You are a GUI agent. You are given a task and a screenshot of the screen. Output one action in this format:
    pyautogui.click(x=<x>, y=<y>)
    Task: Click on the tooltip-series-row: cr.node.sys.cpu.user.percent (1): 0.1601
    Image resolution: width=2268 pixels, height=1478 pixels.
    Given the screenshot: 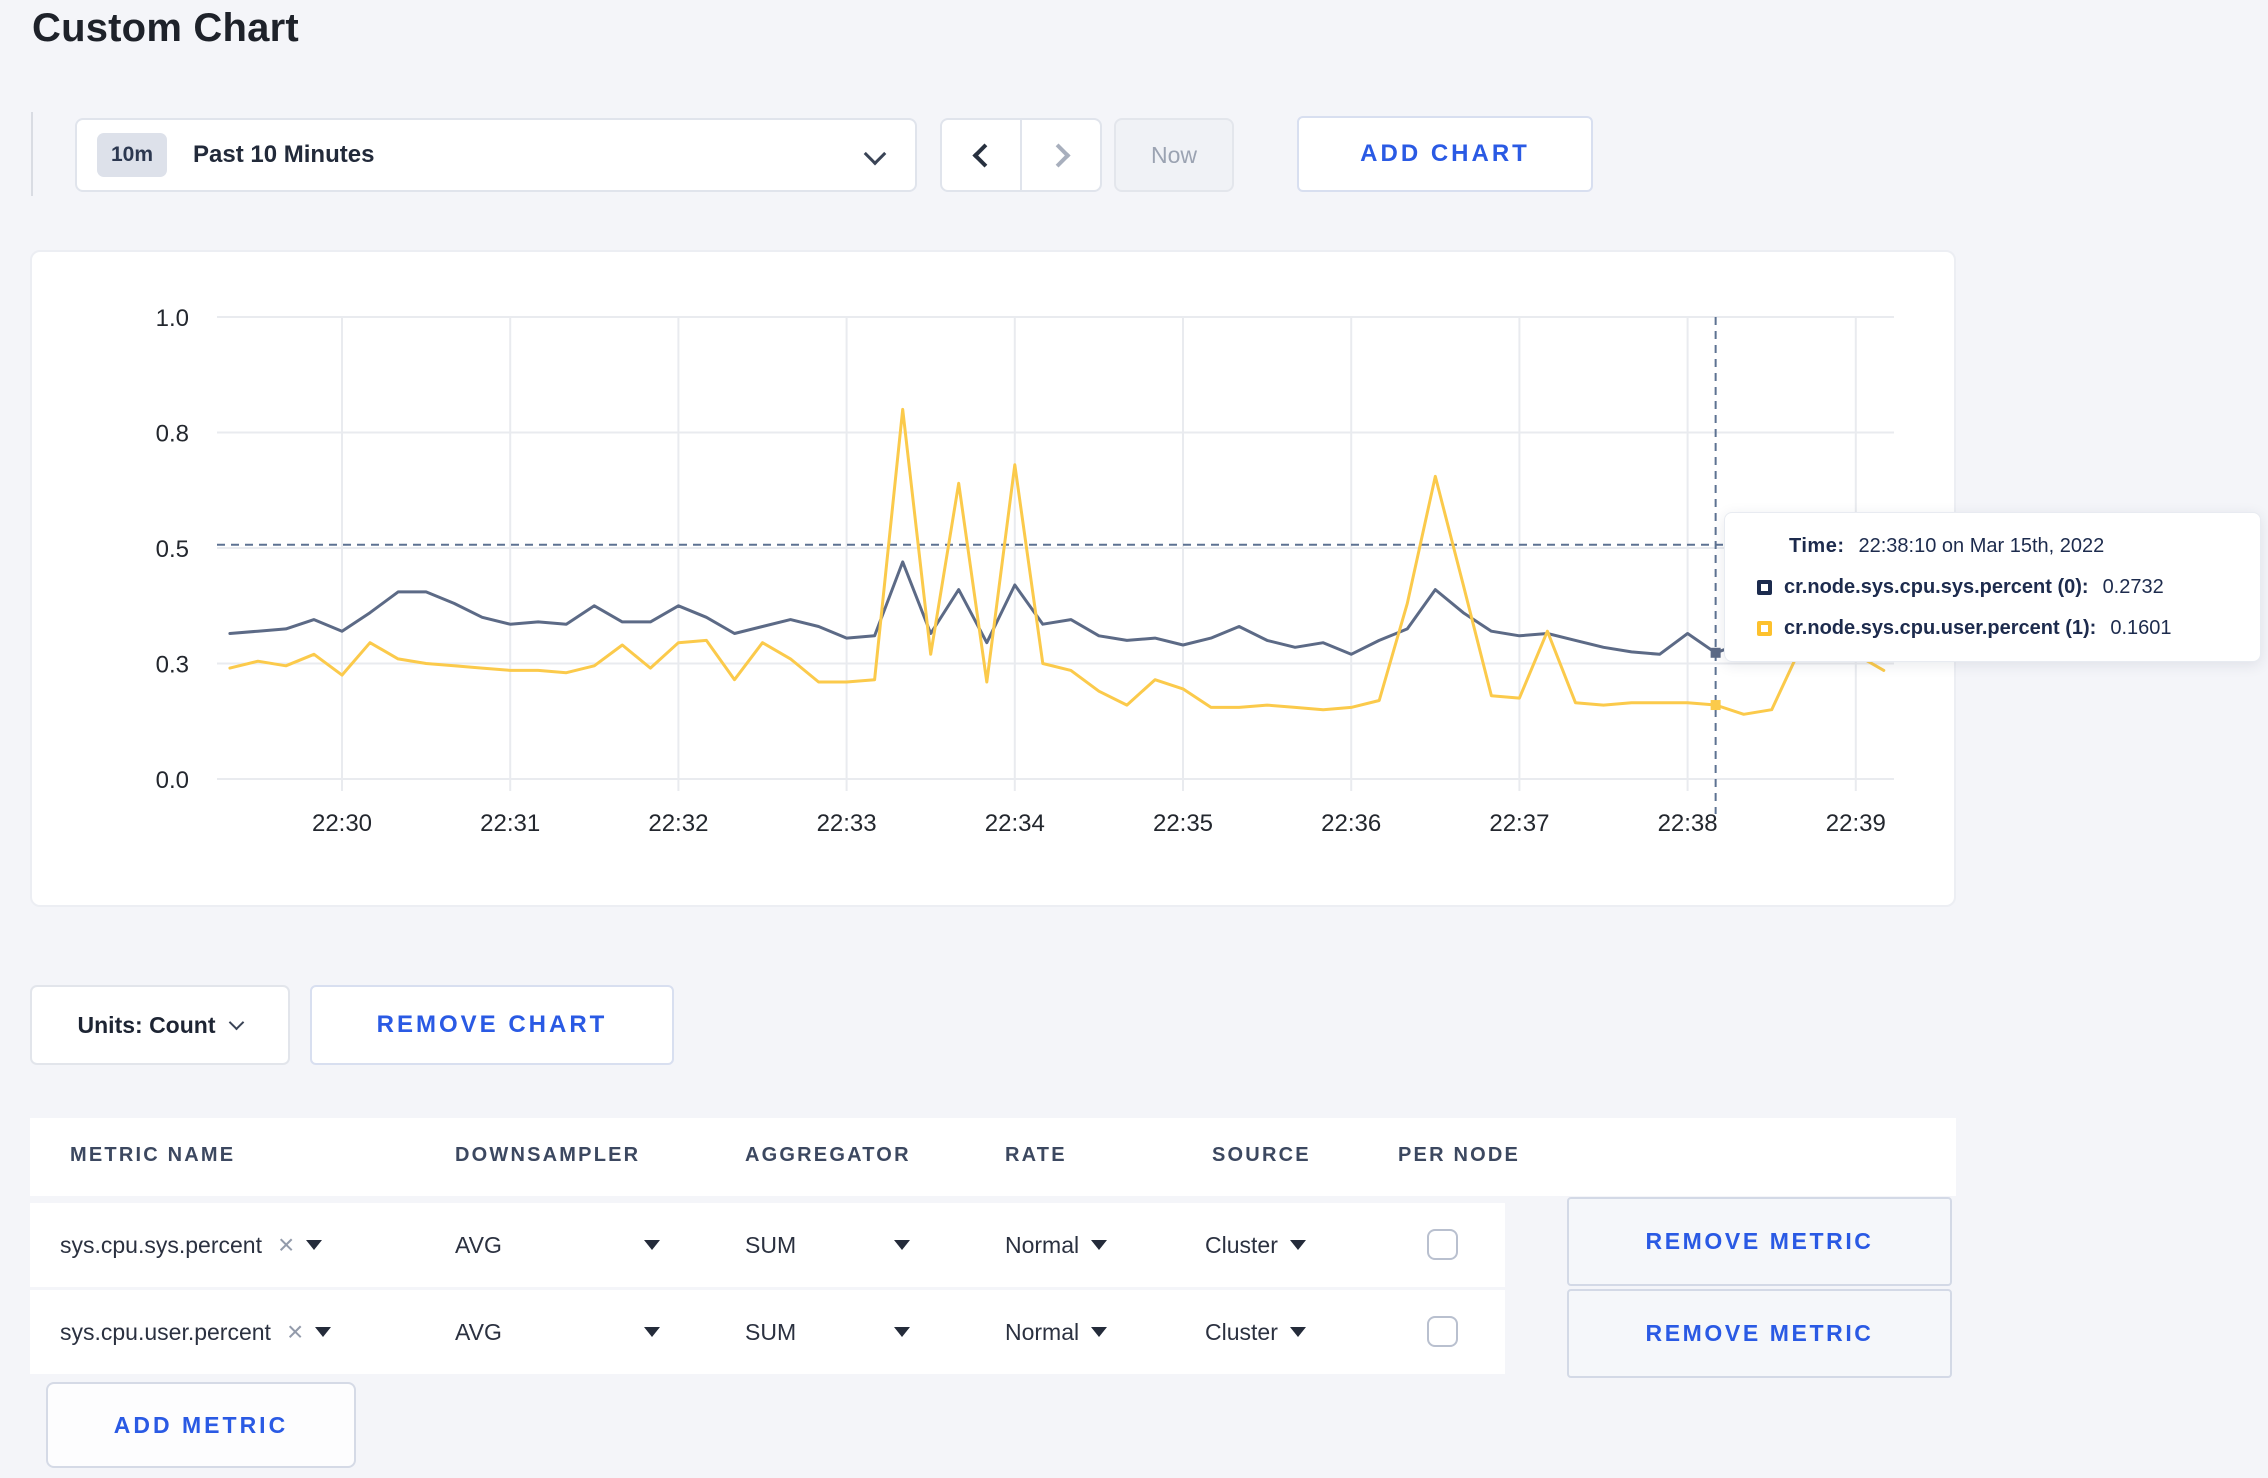 What is the action you would take?
    pyautogui.click(x=1992, y=628)
    